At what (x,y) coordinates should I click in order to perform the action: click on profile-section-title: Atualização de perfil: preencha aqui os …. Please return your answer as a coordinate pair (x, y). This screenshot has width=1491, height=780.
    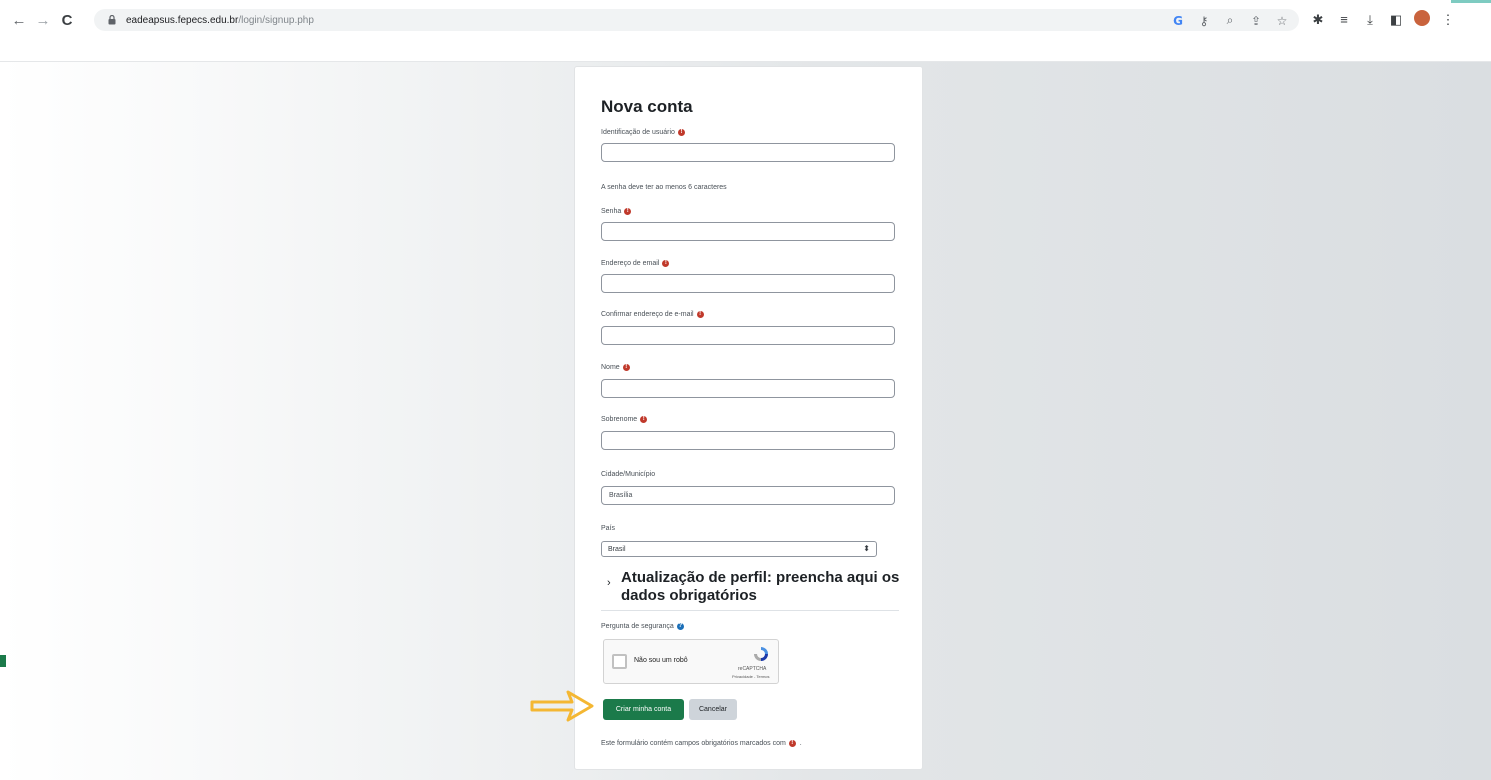
    Looking at the image, I should click on (760, 587).